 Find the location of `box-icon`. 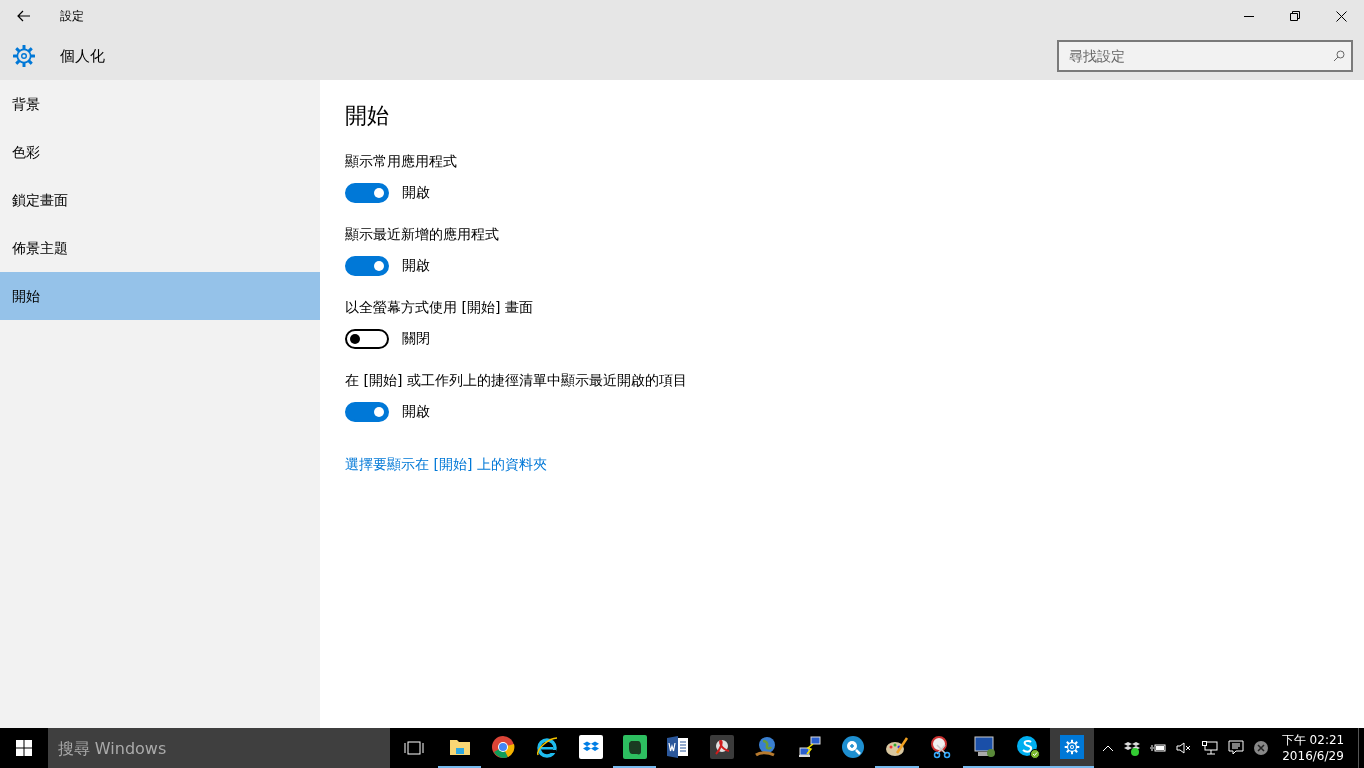

box-icon is located at coordinates (590, 747).